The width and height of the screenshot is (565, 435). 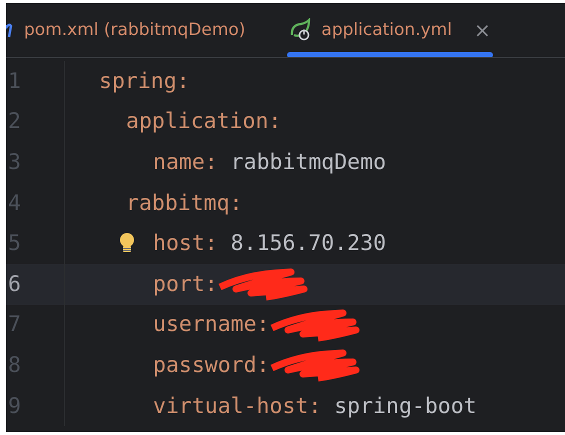 What do you see at coordinates (185, 243) in the screenshot?
I see `yaml-key: host:` at bounding box center [185, 243].